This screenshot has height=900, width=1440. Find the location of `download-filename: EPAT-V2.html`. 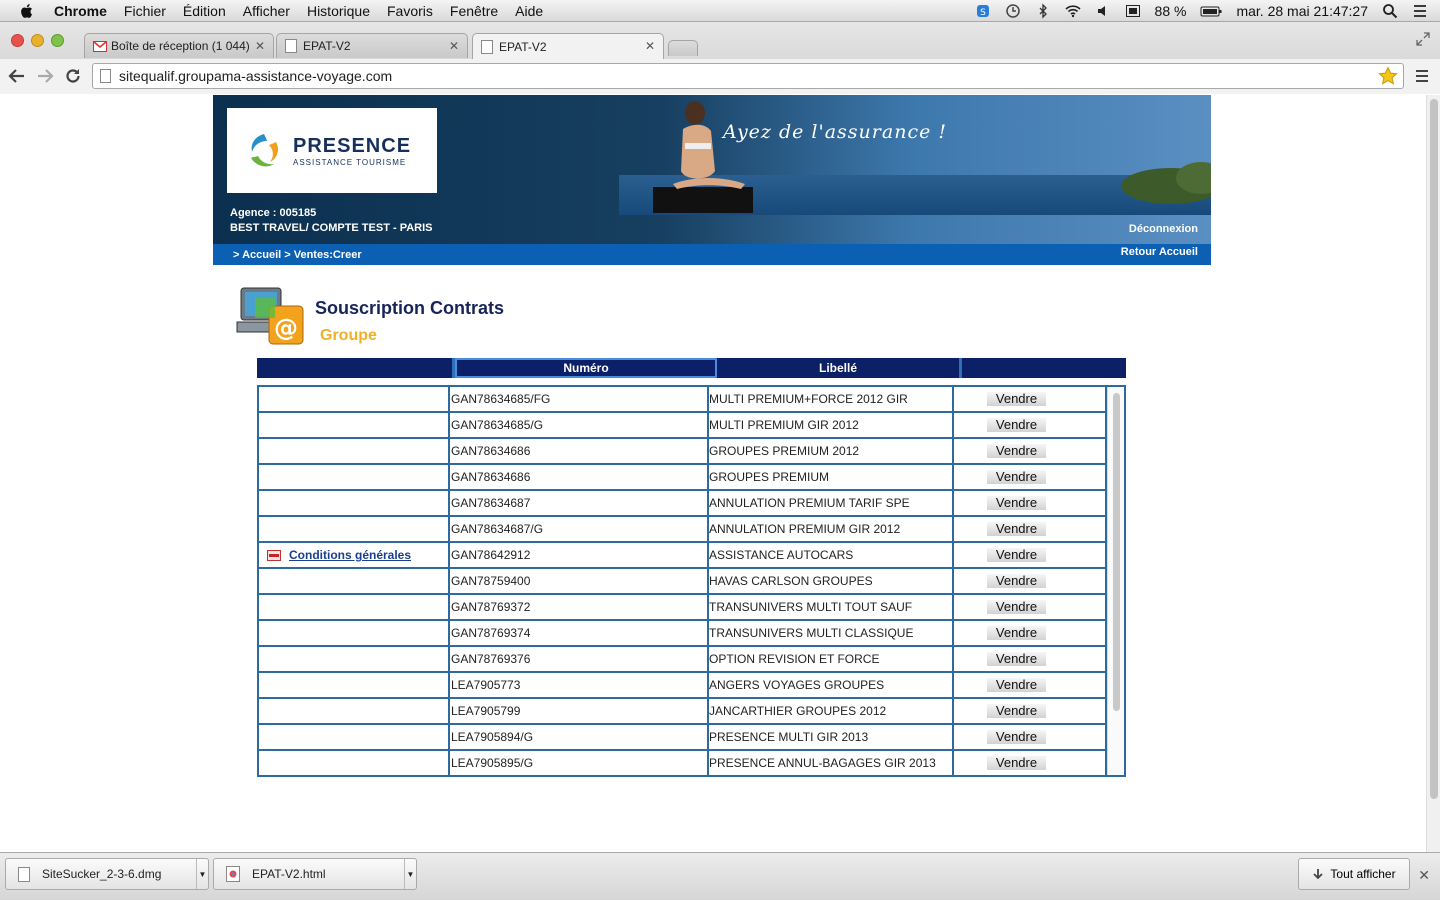

download-filename: EPAT-V2.html is located at coordinates (289, 874).